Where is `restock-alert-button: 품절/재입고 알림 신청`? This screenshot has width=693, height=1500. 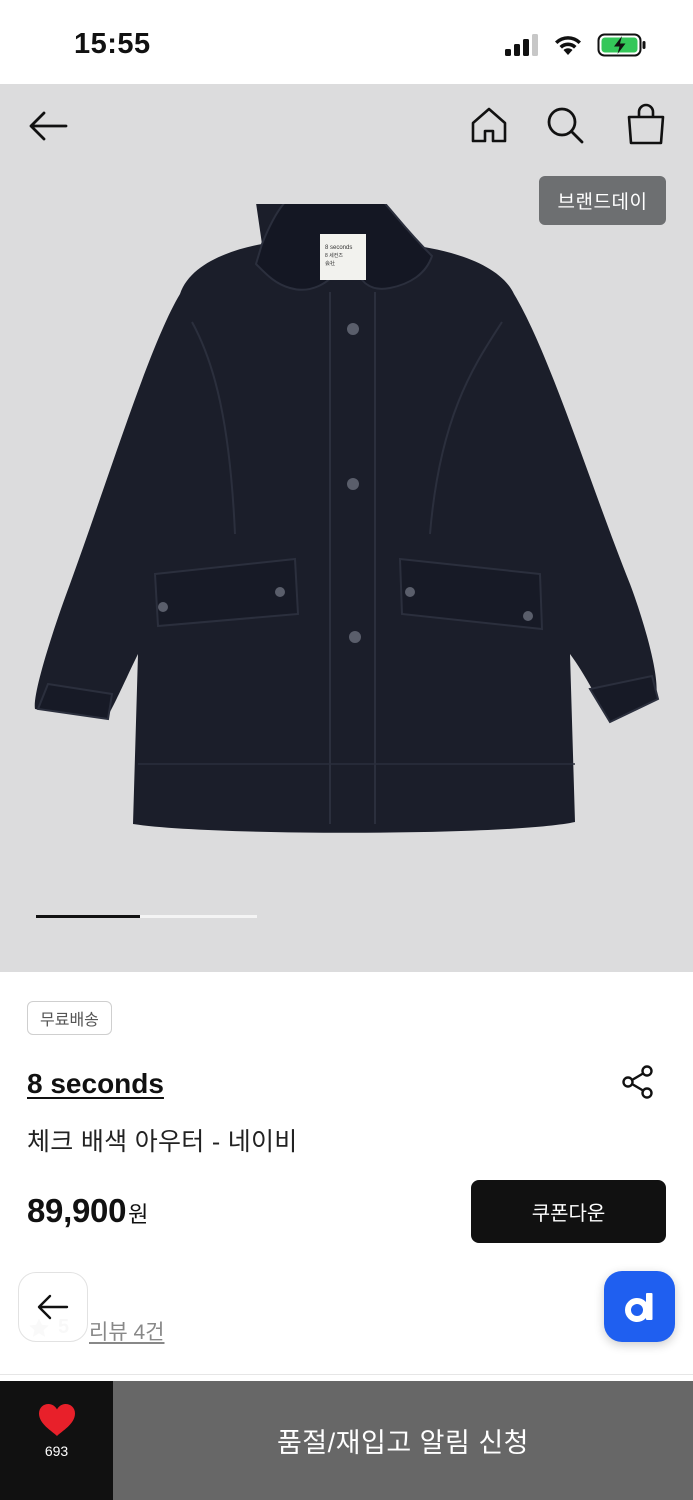
restock-alert-button: 품절/재입고 알림 신청 is located at coordinates (403, 1440).